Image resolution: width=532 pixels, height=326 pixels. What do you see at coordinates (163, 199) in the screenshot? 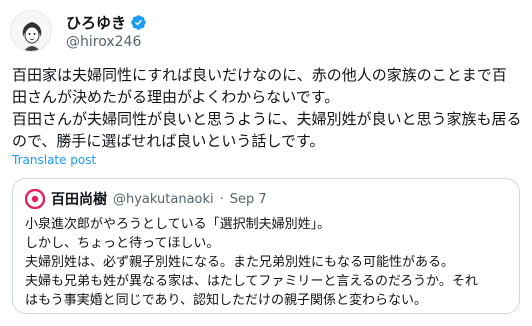
I see `quoted-handle: @hyakutanaoki` at bounding box center [163, 199].